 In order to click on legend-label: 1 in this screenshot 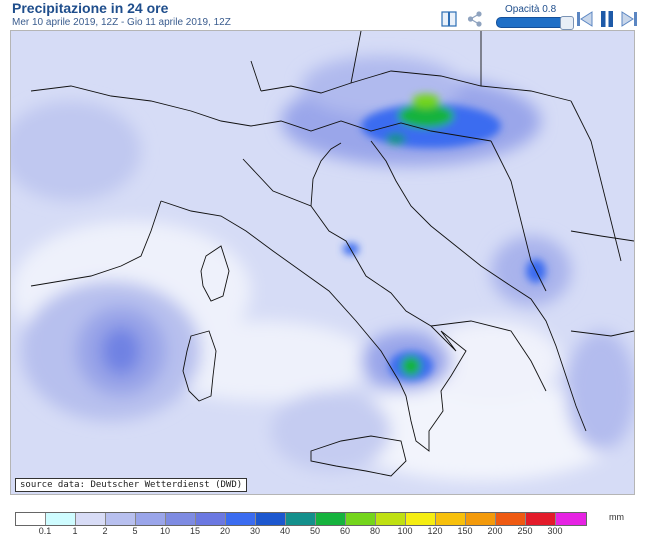, I will do `click(75, 531)`.